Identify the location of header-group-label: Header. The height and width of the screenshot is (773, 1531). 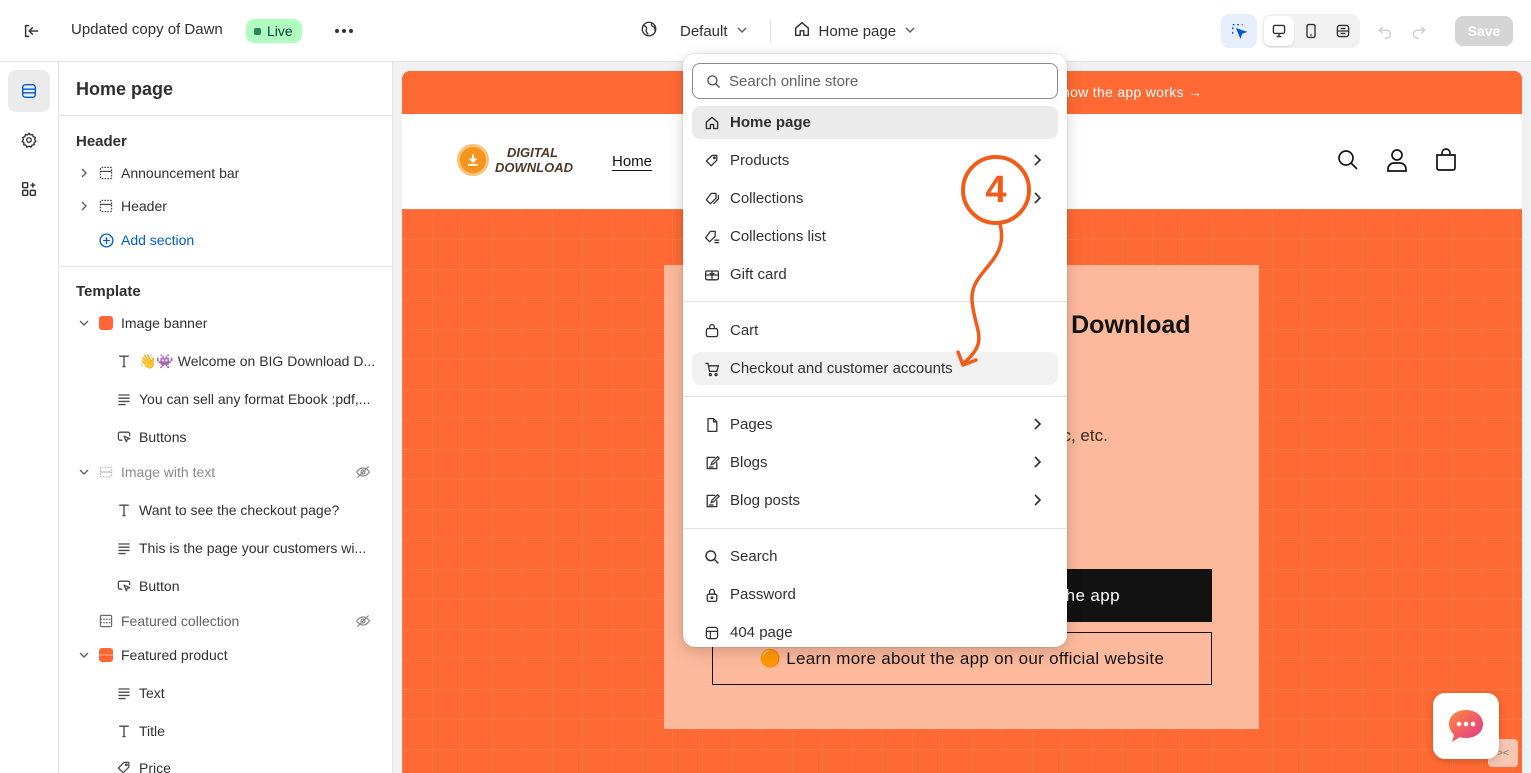
(101, 141).